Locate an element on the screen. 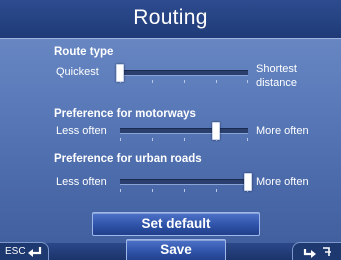 The height and width of the screenshot is (260, 341). motorways-slider-track is located at coordinates (184, 131).